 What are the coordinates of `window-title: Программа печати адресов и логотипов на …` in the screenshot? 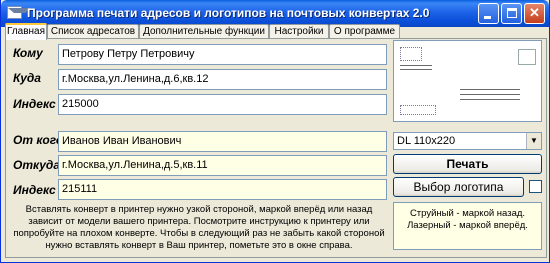 It's located at (228, 13).